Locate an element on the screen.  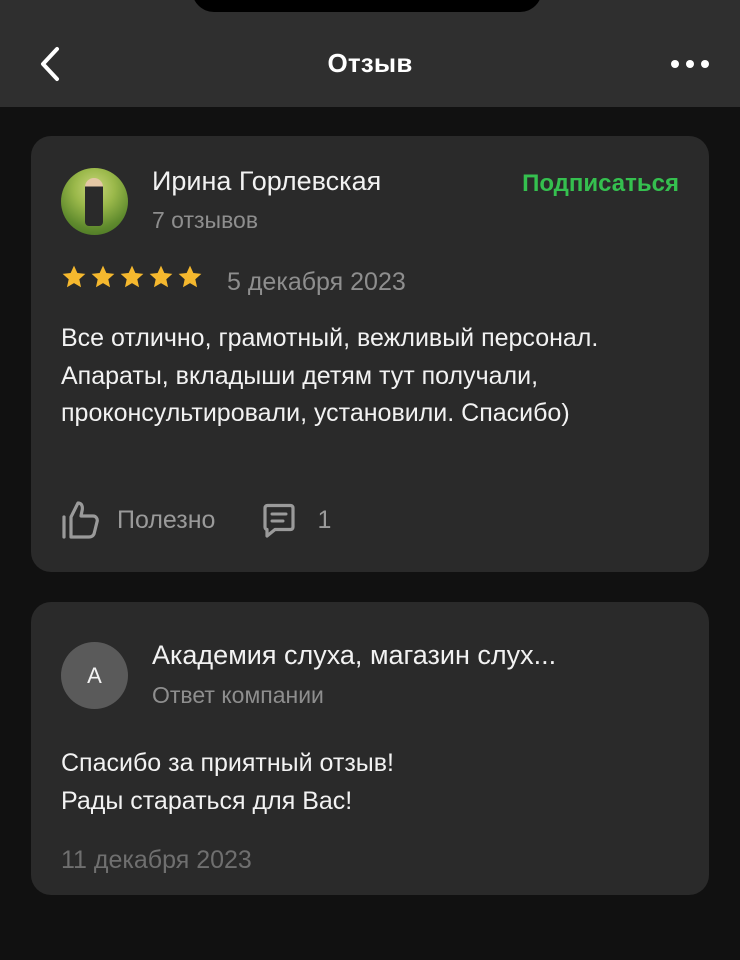
reply-line: Рады стараться для Вас! is located at coordinates (207, 801).